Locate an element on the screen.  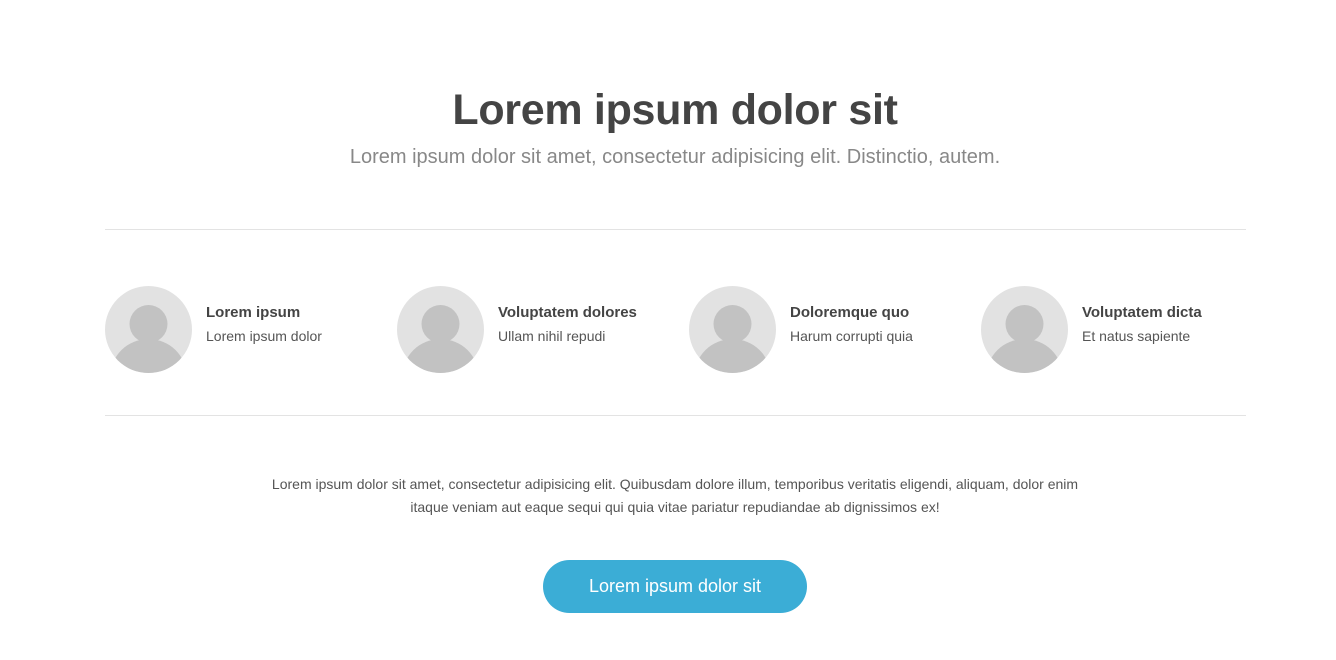
member-role: Ullam nihil repudi is located at coordinates (552, 336).